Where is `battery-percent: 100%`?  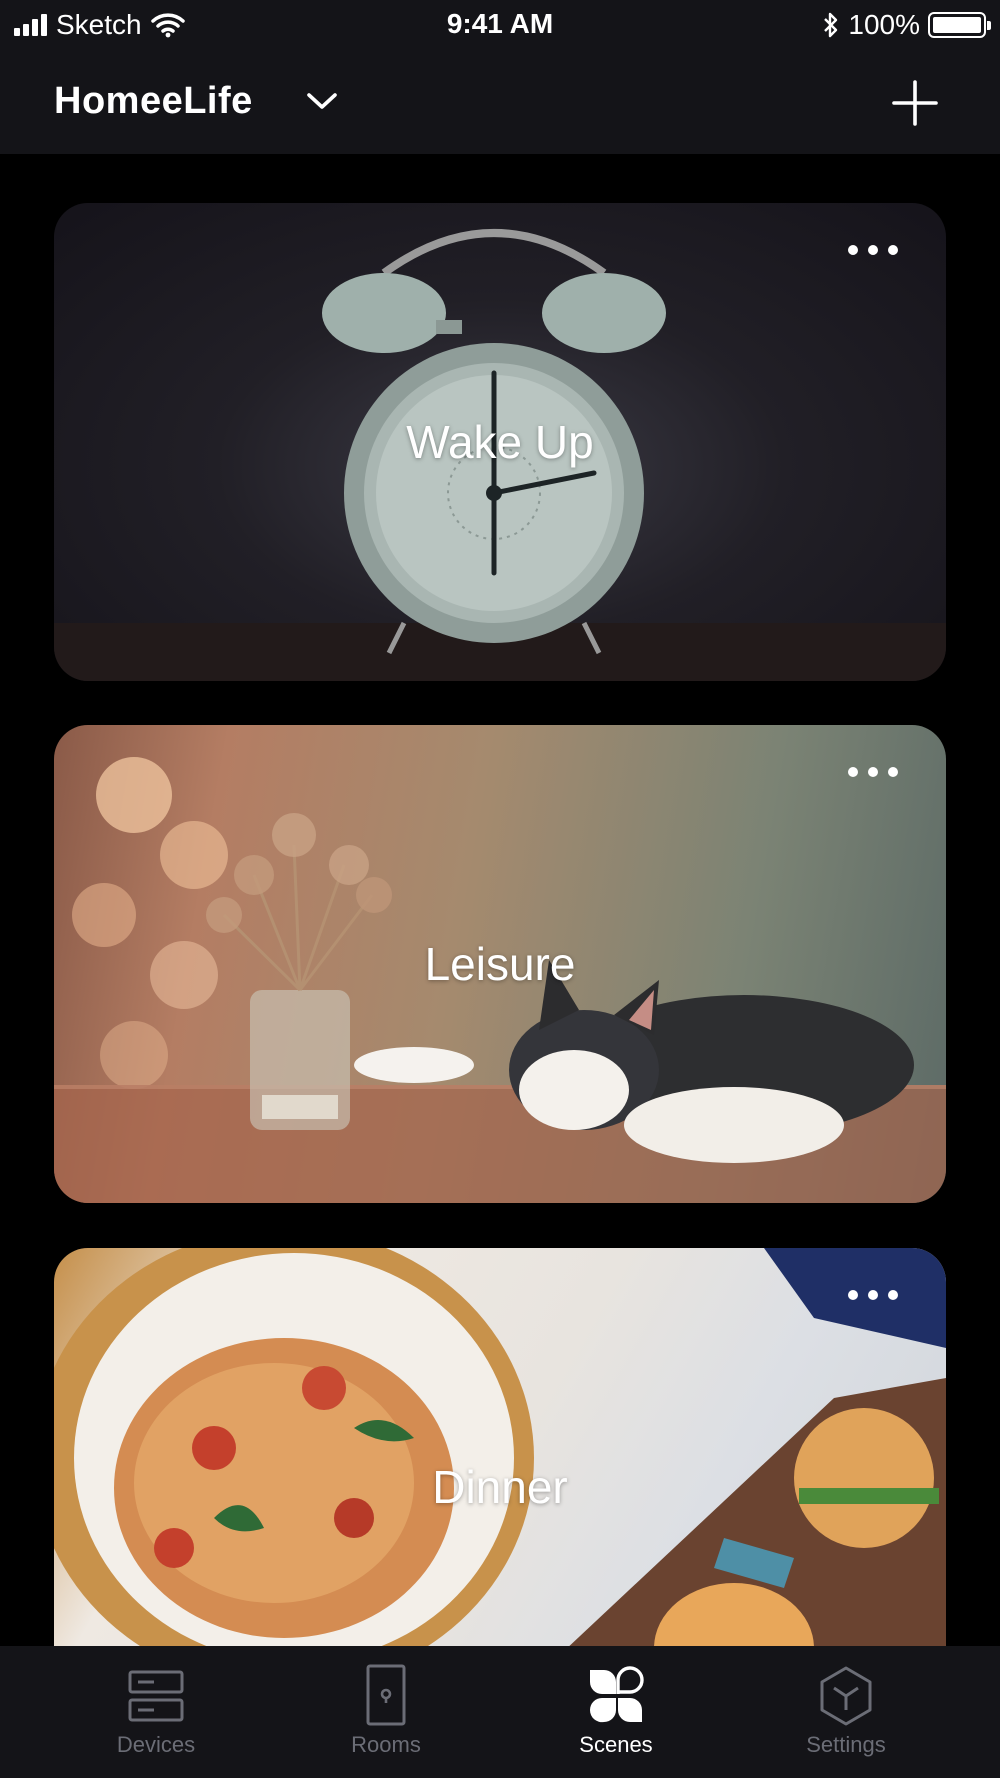 battery-percent: 100% is located at coordinates (884, 24).